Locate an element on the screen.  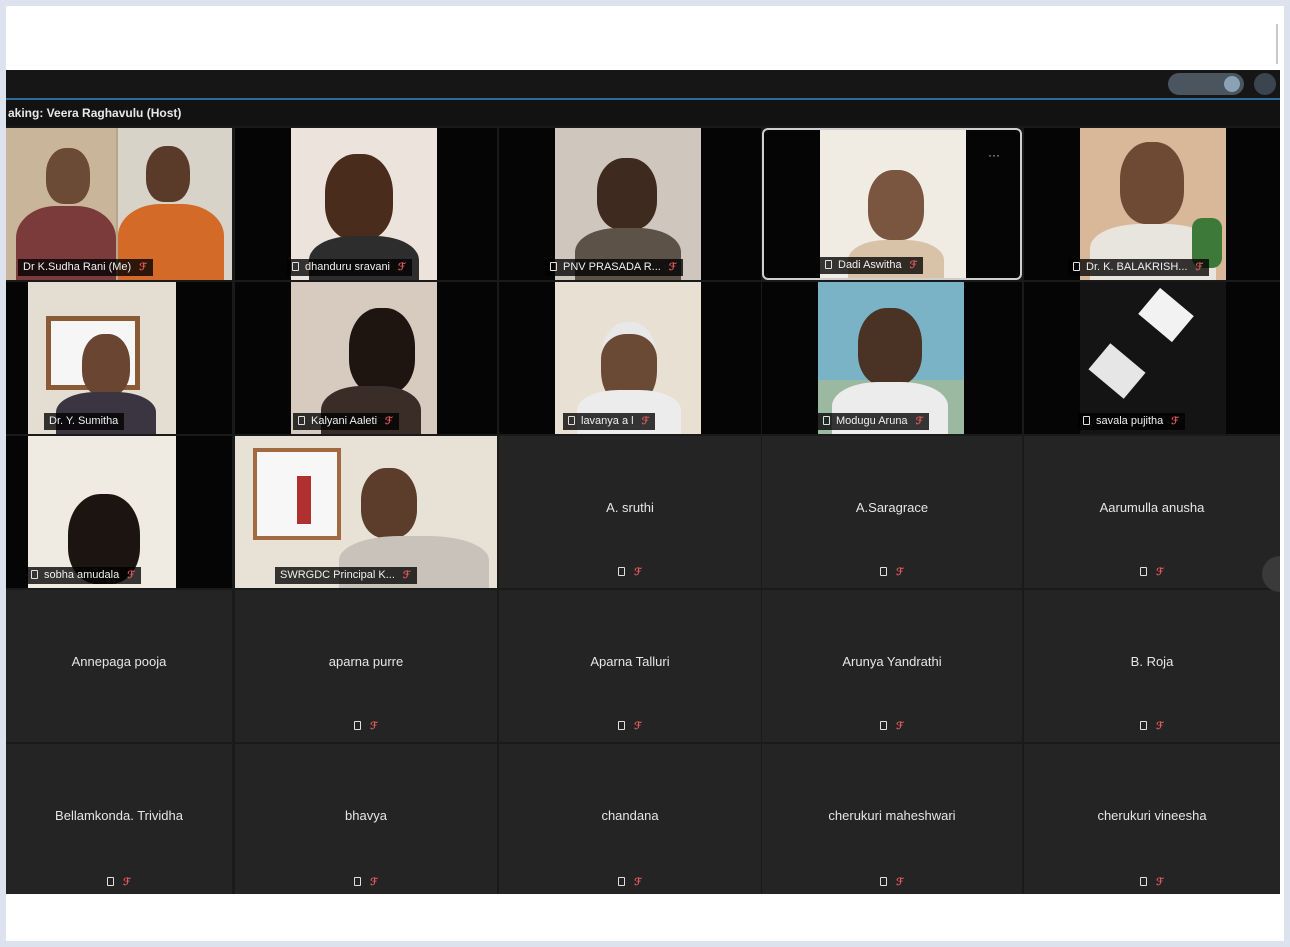
video-tile-active: ··· Dadi Aswitha ℱ is located at coordinates (892, 204).